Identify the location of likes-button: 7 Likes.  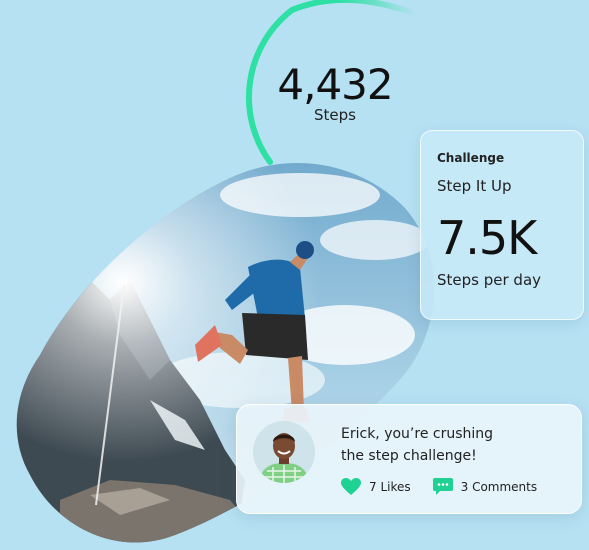
(376, 487).